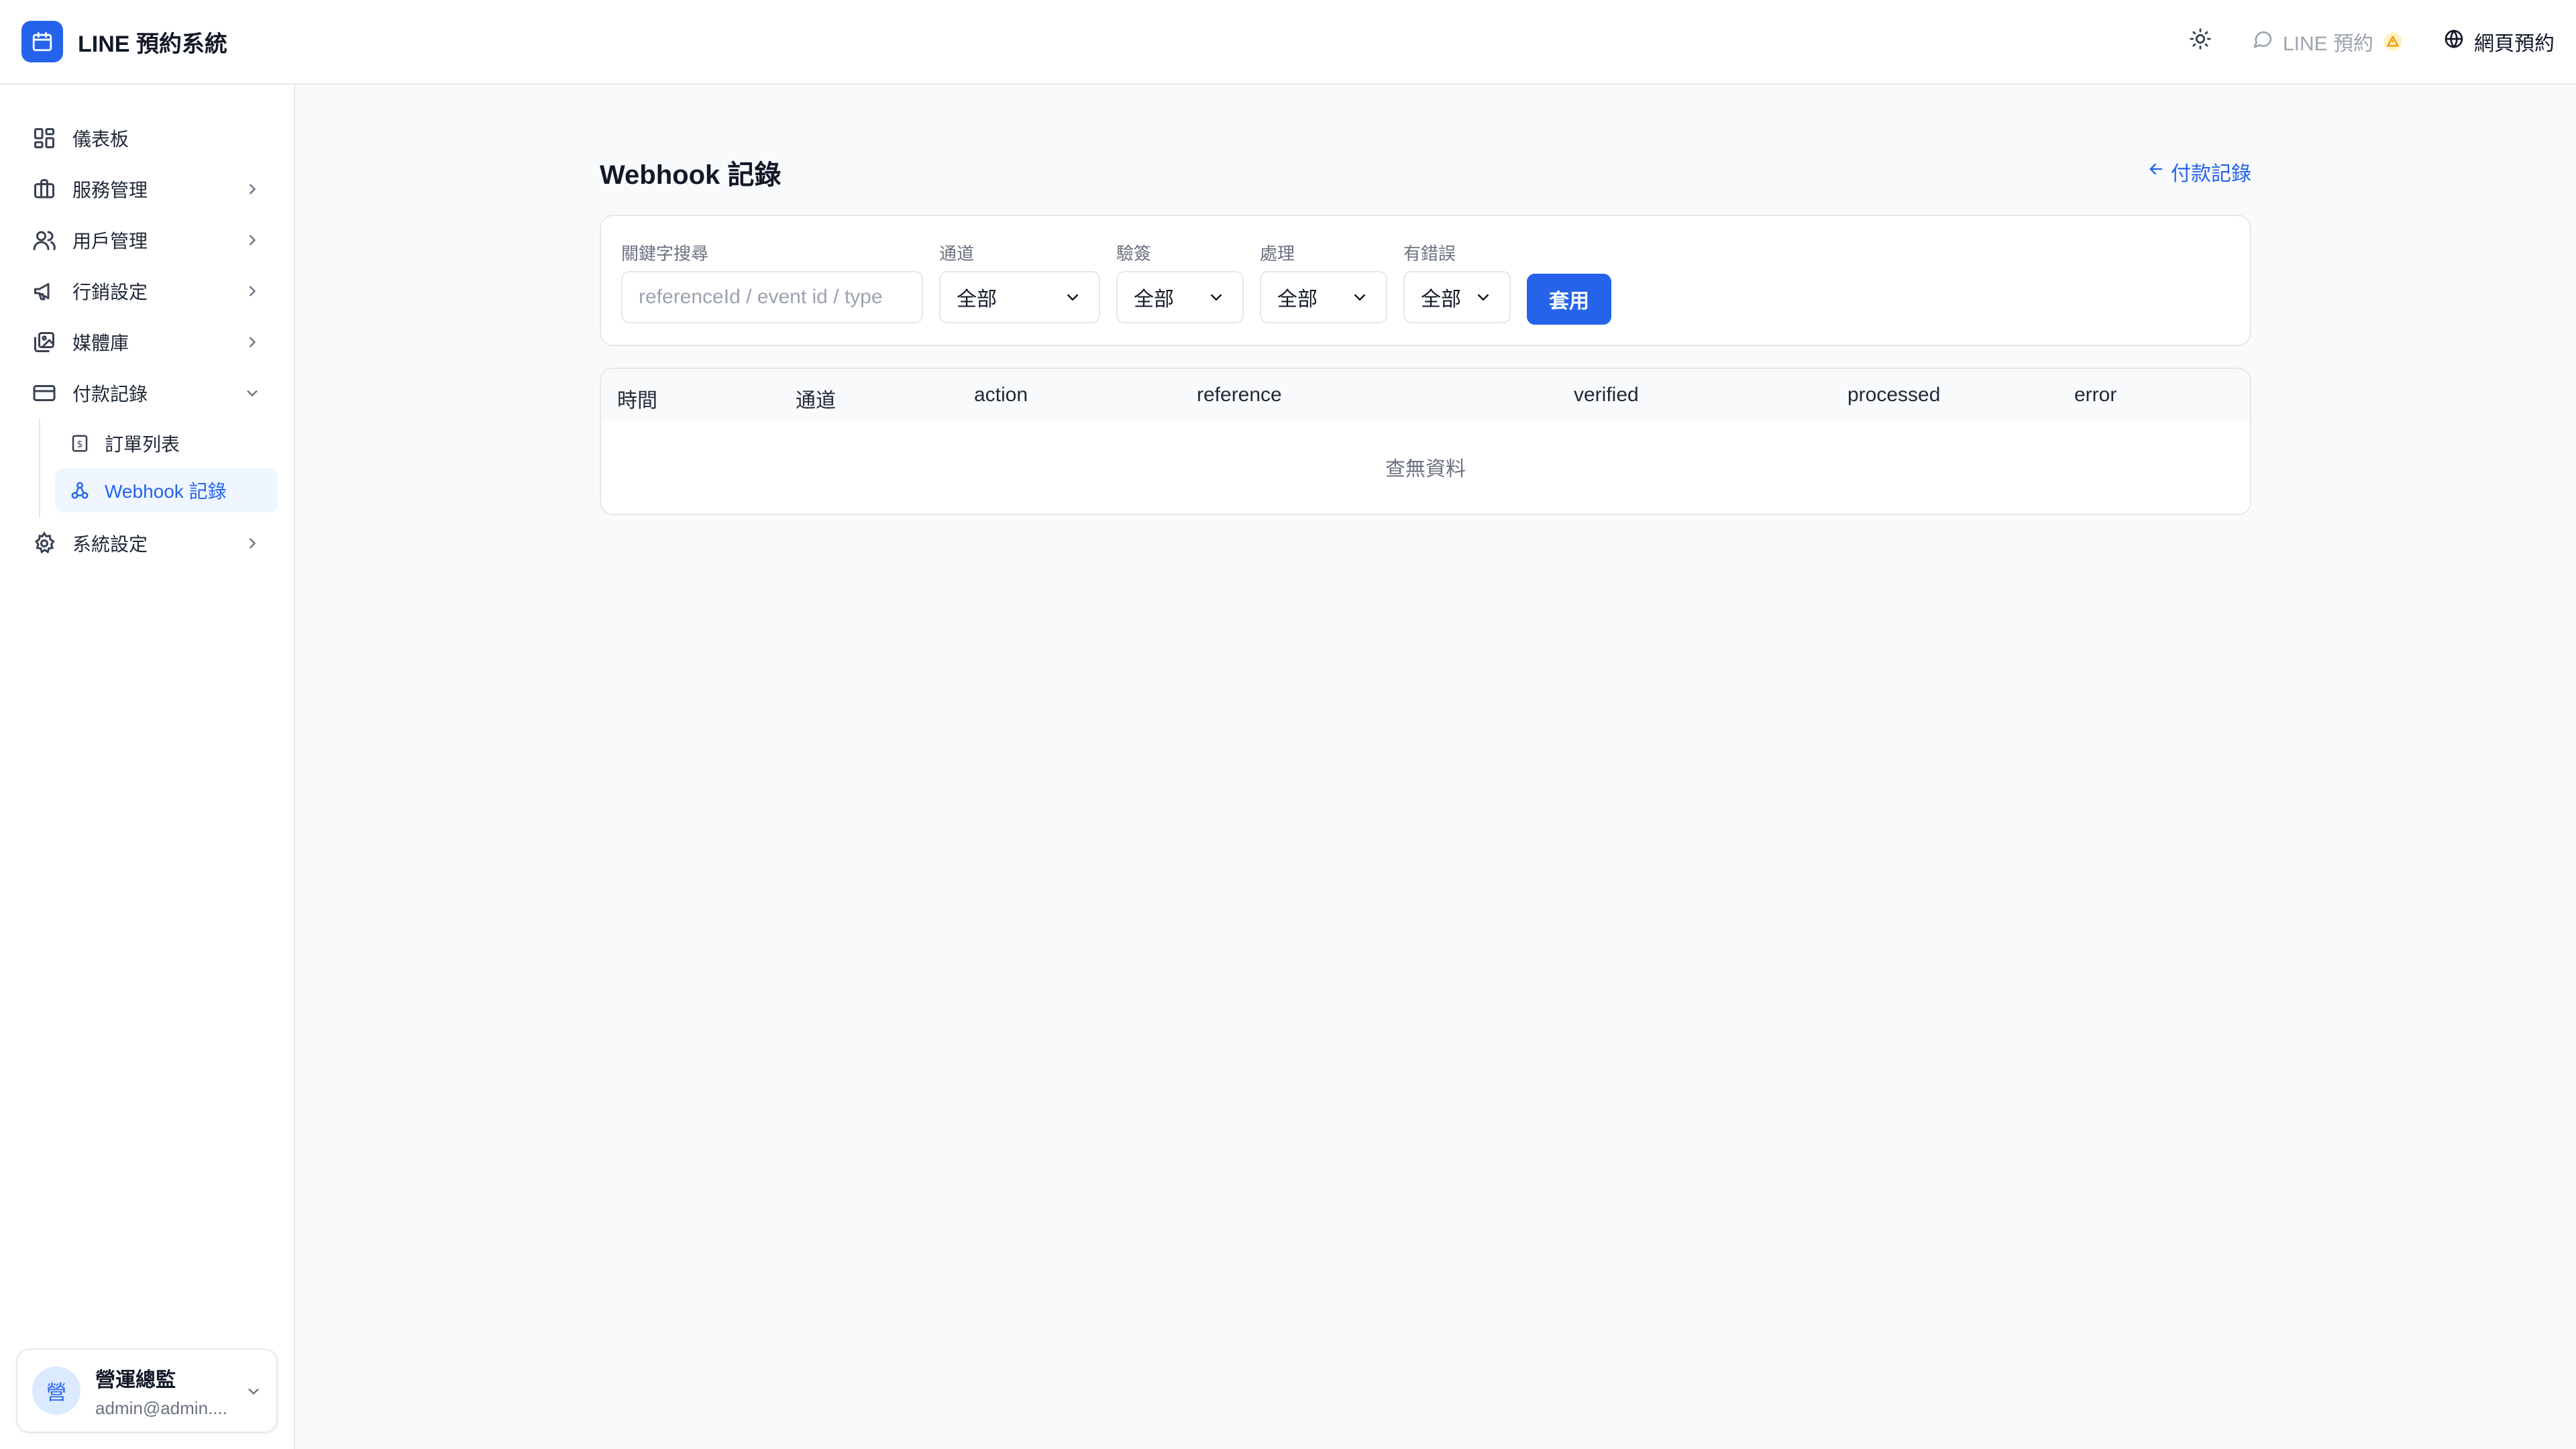  I want to click on top-header: LINE 預約系統 LINE 預約 網頁預約, so click(1288, 42).